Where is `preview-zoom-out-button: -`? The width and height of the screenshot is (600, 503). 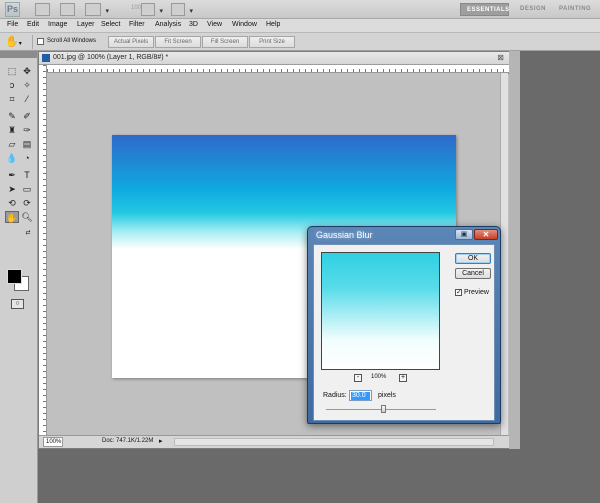 preview-zoom-out-button: - is located at coordinates (358, 378).